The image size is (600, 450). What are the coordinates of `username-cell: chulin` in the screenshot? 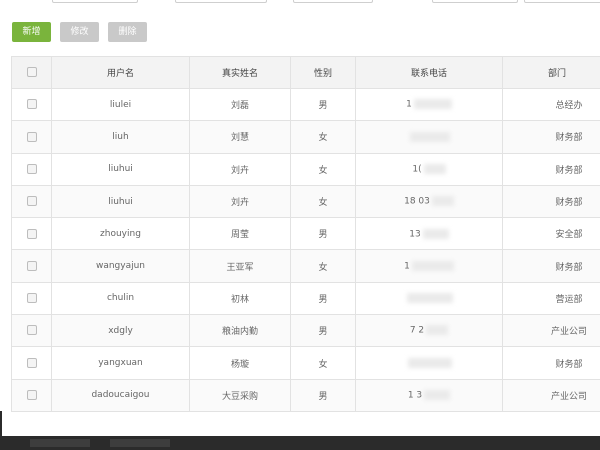 It's located at (120, 298).